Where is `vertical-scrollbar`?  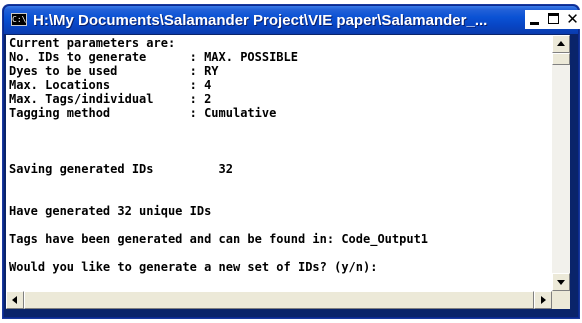 vertical-scrollbar is located at coordinates (561, 163).